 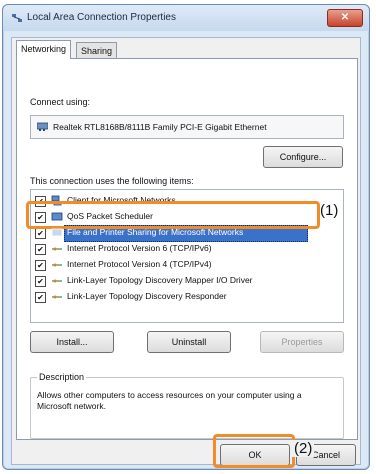 What do you see at coordinates (303, 448) in the screenshot?
I see `callout-2: (2)` at bounding box center [303, 448].